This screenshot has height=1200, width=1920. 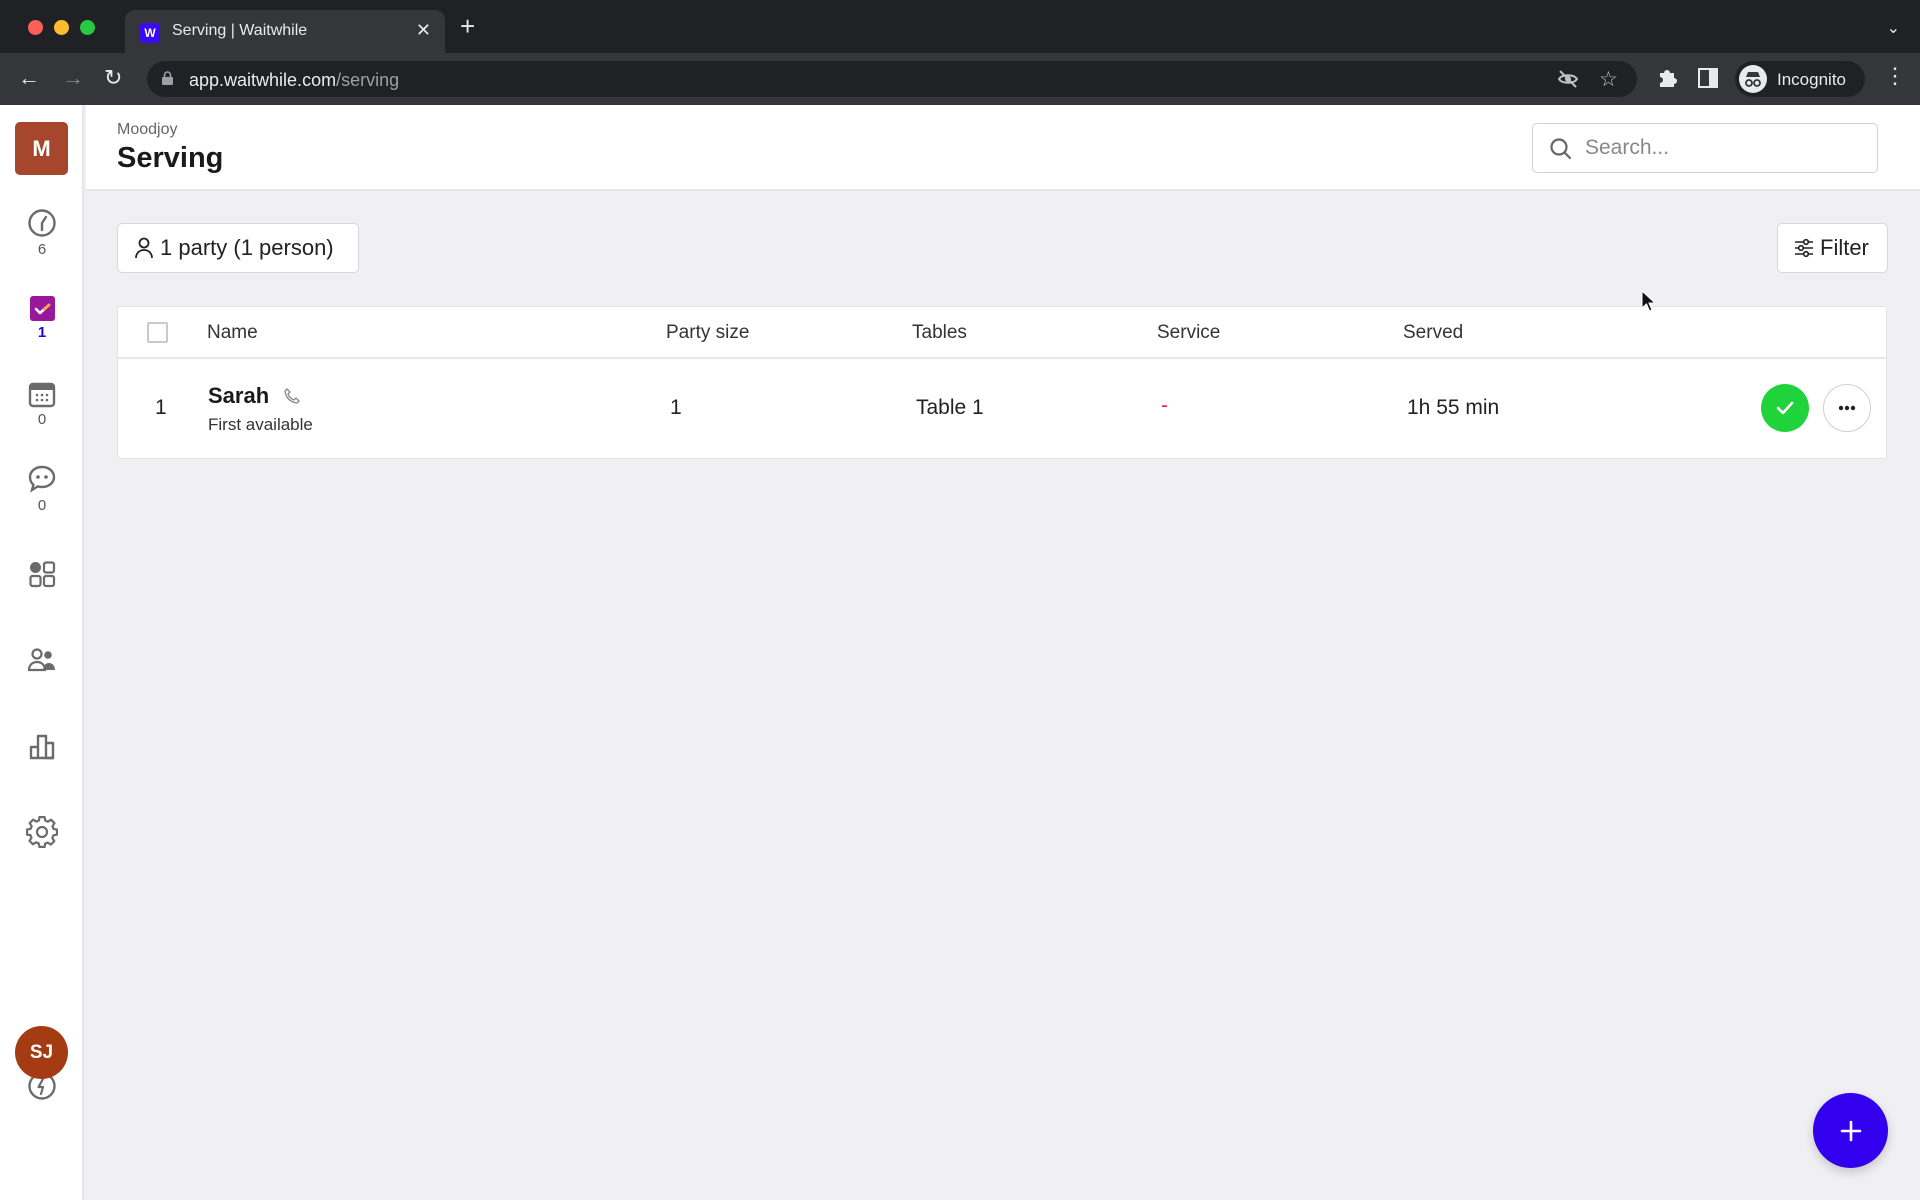 What do you see at coordinates (161, 407) in the screenshot?
I see `row-index: 1` at bounding box center [161, 407].